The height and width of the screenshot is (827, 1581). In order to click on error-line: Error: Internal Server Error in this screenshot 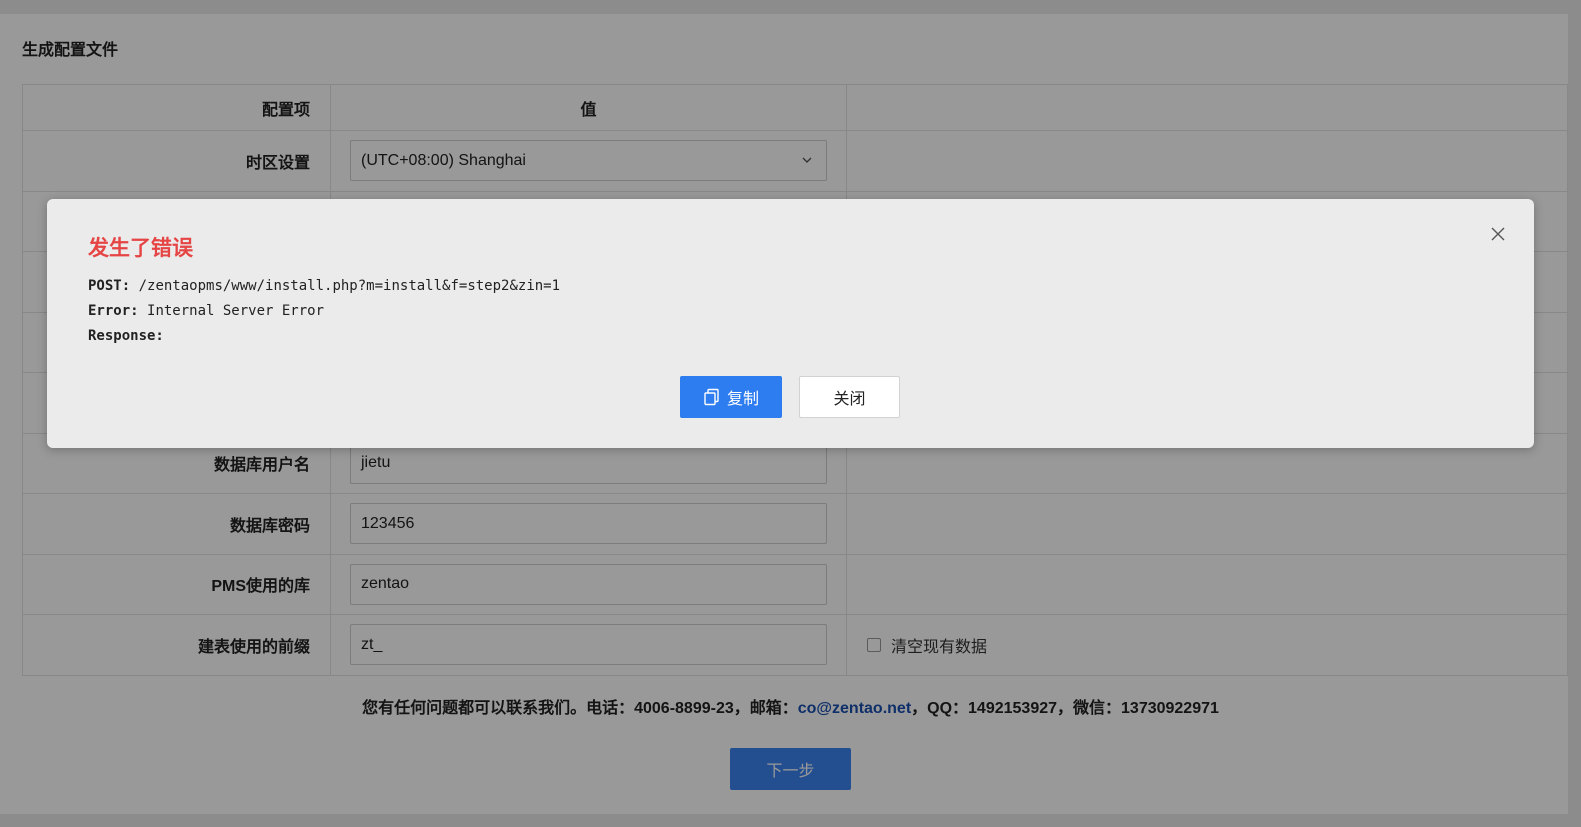, I will do `click(324, 311)`.